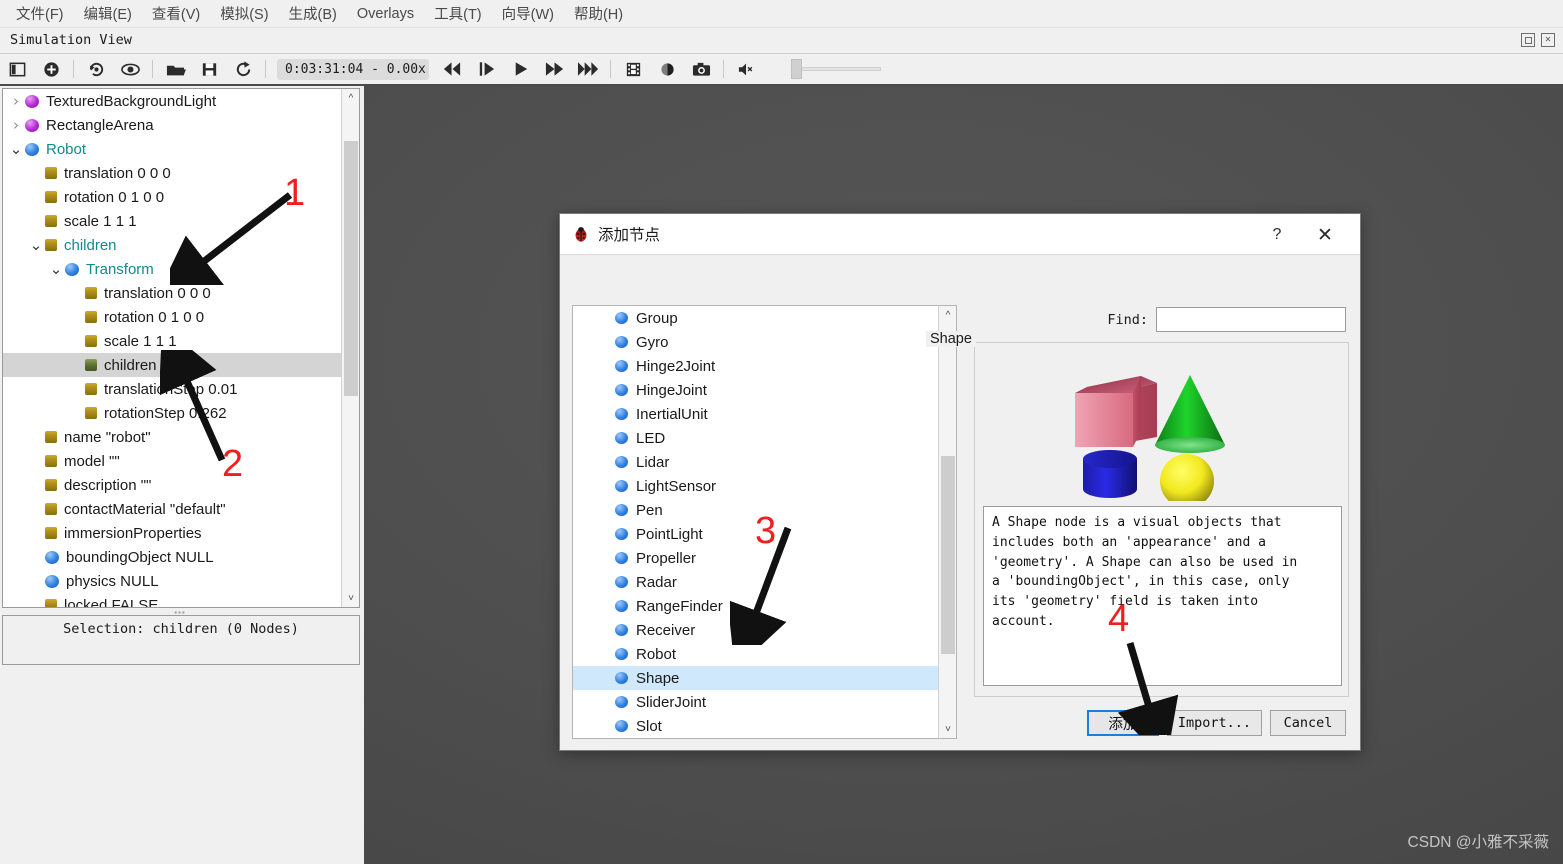  What do you see at coordinates (172, 389) in the screenshot?
I see `scene-tree-row: translationStep 0.01` at bounding box center [172, 389].